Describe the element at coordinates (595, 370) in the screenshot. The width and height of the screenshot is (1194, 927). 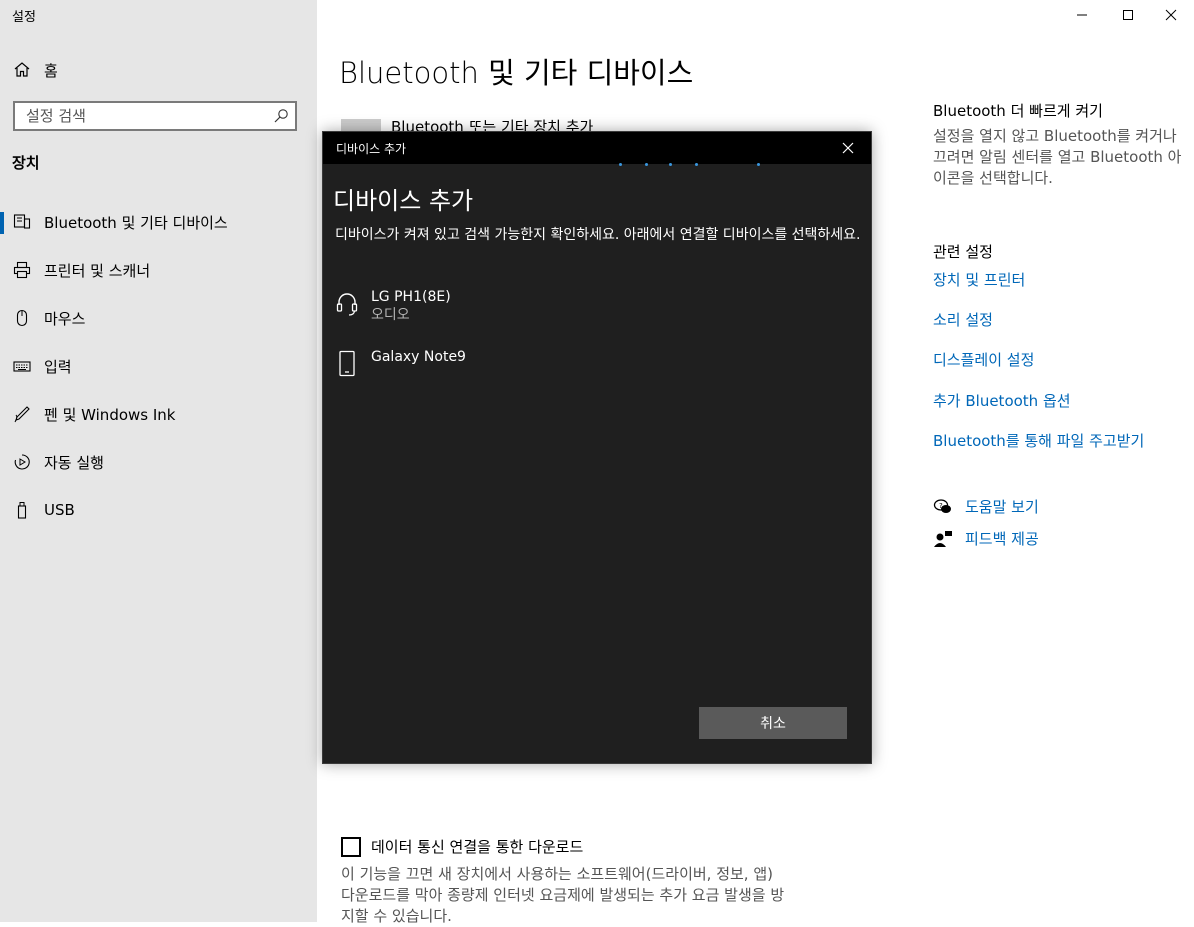
I see `device-item-galaxy-note9: Galaxy Note9` at that location.